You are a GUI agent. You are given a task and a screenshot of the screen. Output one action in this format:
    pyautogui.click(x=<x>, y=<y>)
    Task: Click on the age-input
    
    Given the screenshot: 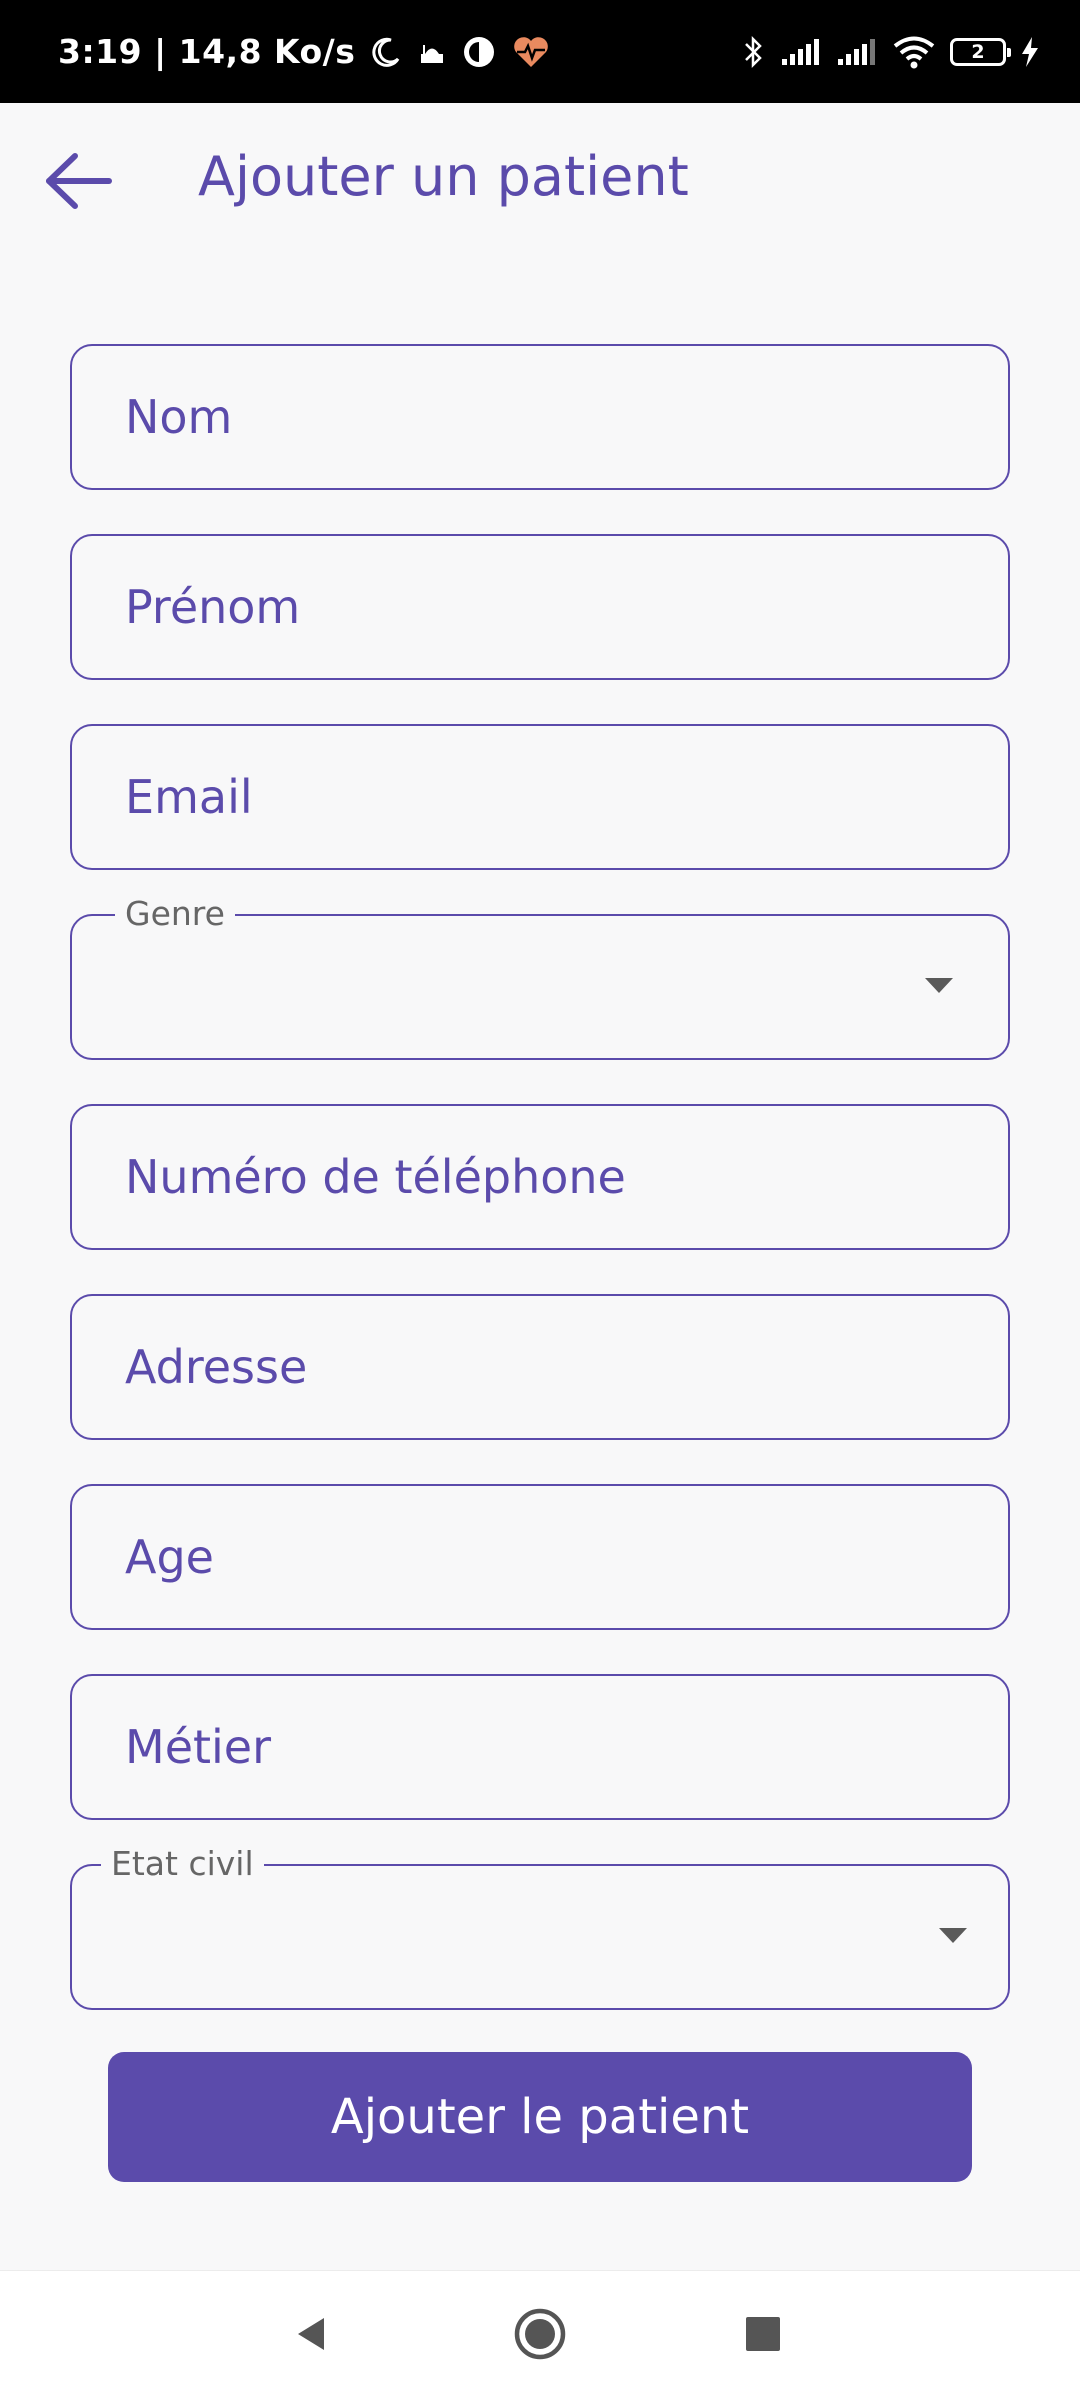 What is the action you would take?
    pyautogui.click(x=540, y=1557)
    